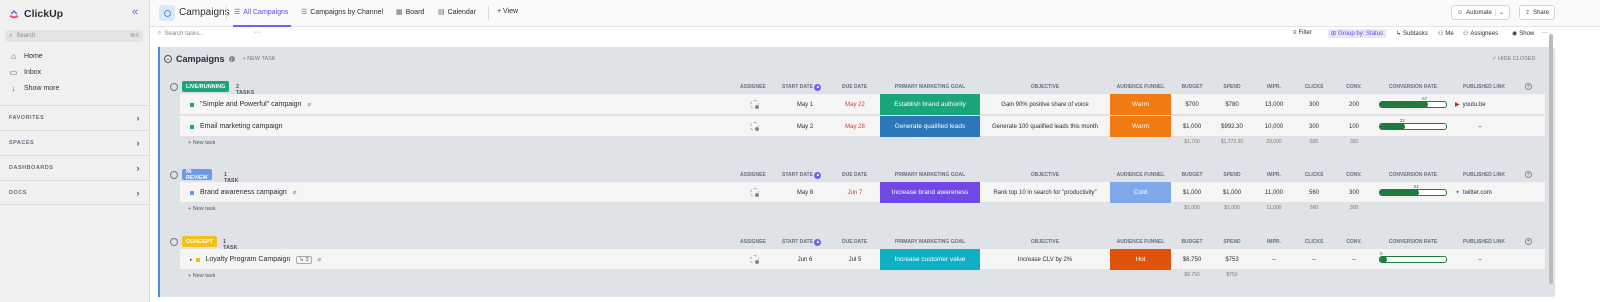 This screenshot has height=302, width=1600. What do you see at coordinates (1474, 105) in the screenshot?
I see `link-text: youtu.be` at bounding box center [1474, 105].